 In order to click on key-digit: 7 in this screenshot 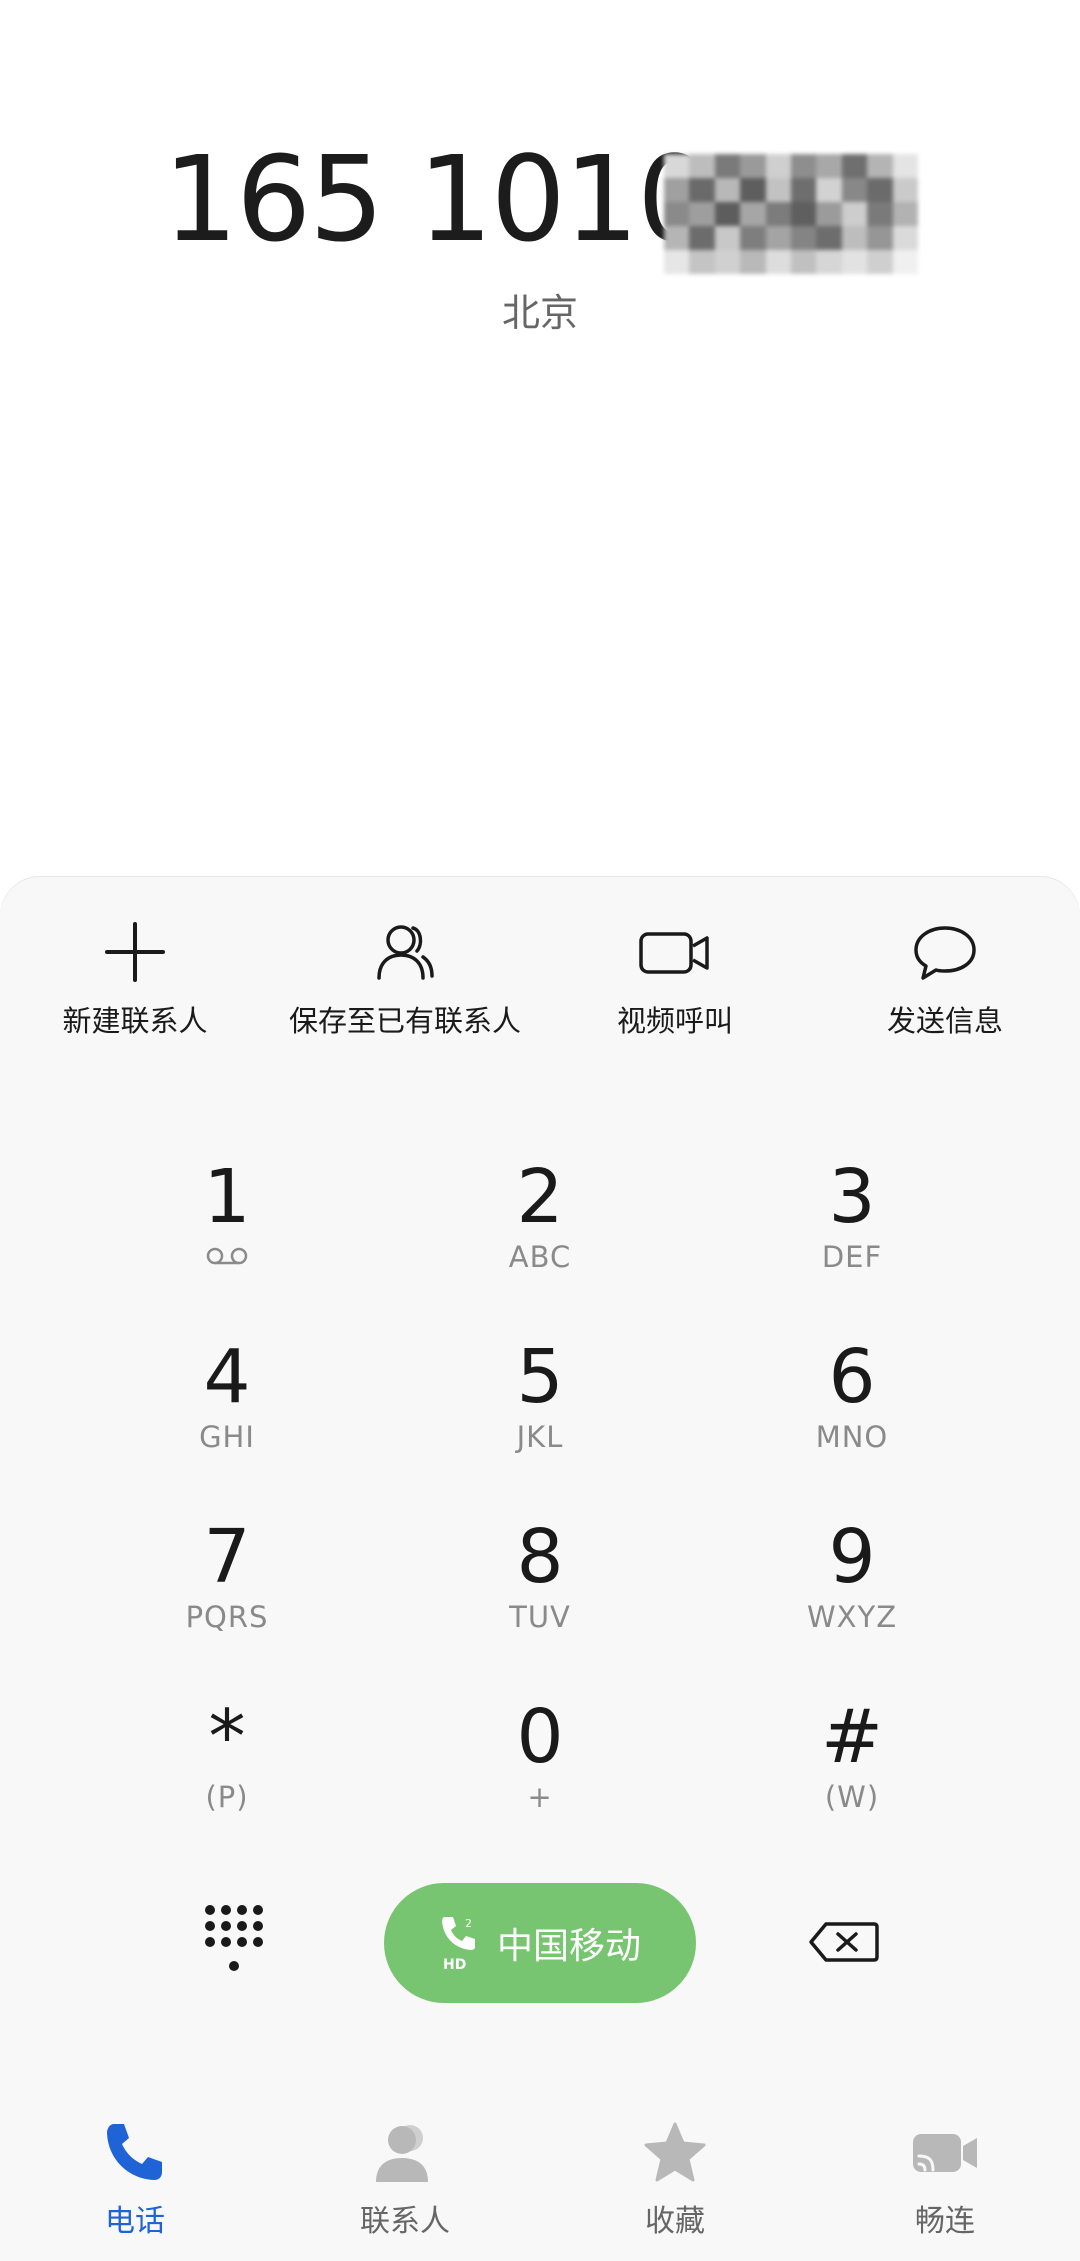, I will do `click(227, 1557)`.